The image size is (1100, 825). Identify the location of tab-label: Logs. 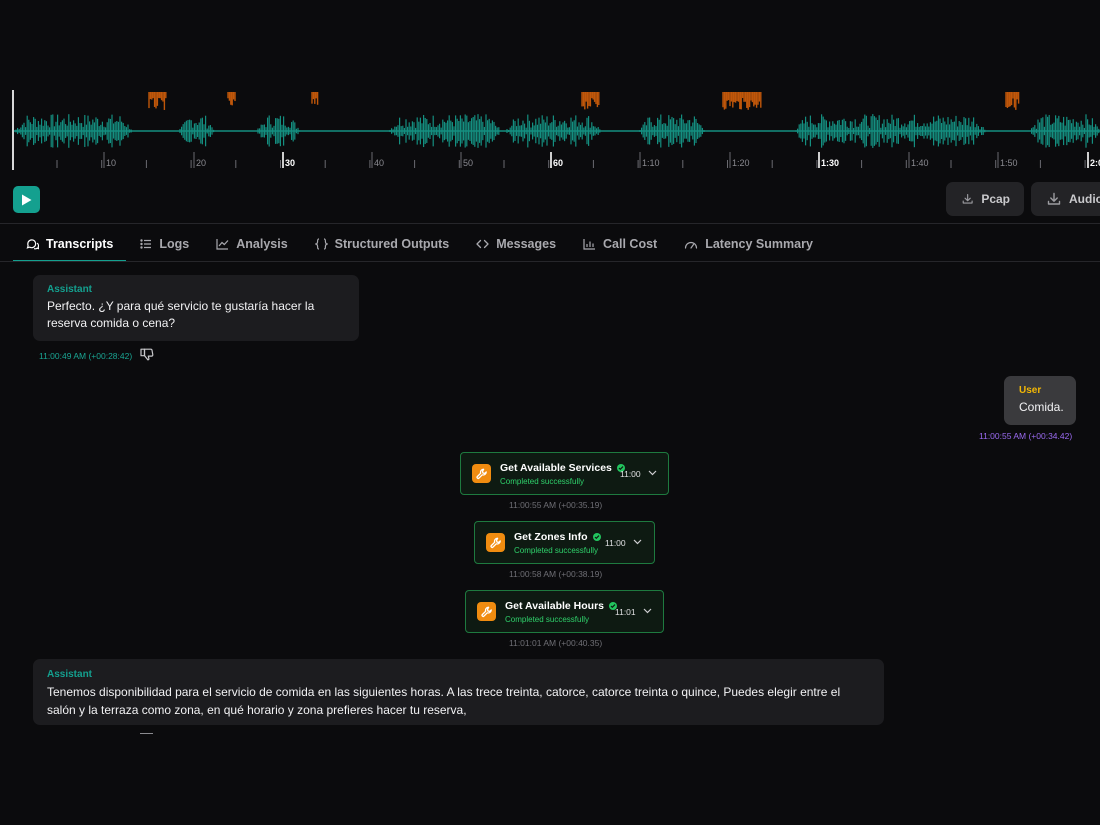
(174, 244).